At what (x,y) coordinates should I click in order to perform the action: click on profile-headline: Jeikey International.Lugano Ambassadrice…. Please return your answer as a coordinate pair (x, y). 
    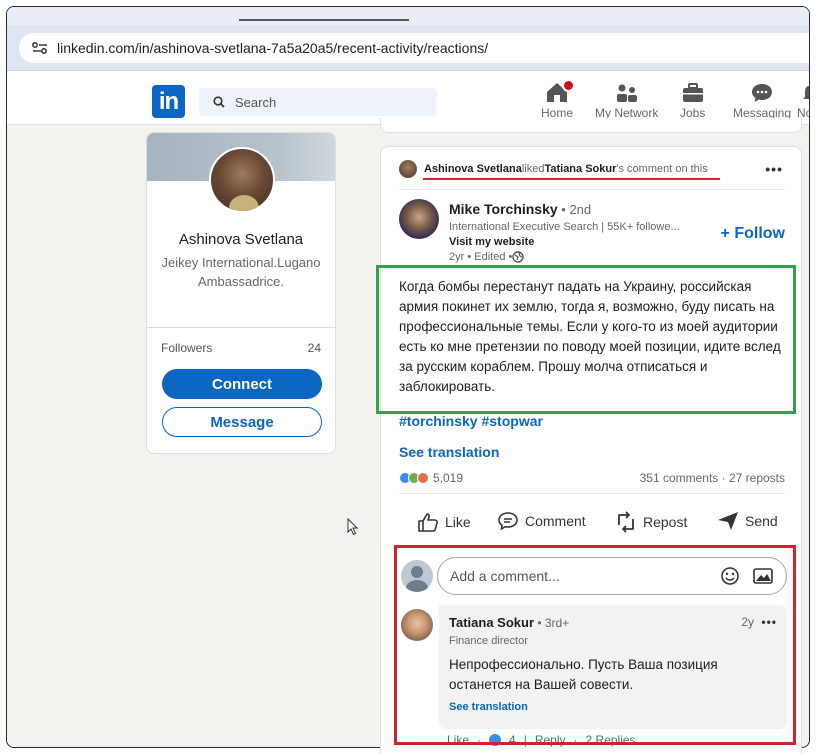
    Looking at the image, I should click on (241, 272).